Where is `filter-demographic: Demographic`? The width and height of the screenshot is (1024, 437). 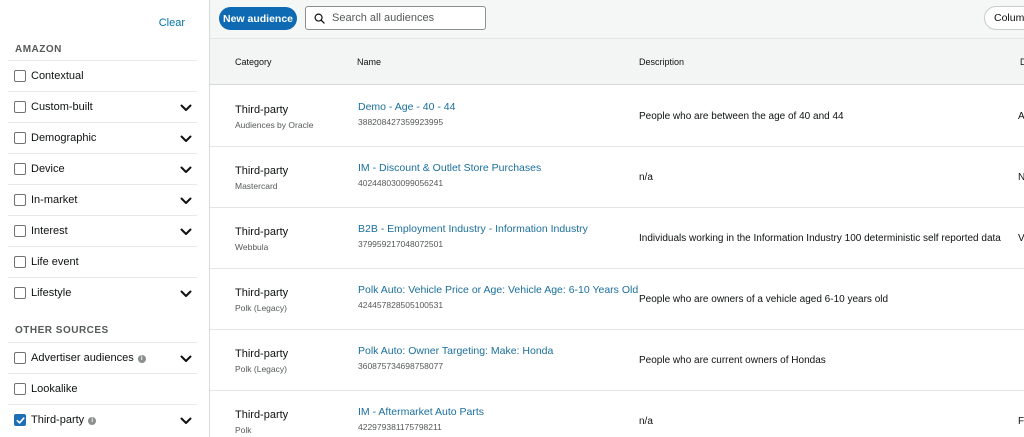
filter-demographic: Demographic is located at coordinates (102, 137).